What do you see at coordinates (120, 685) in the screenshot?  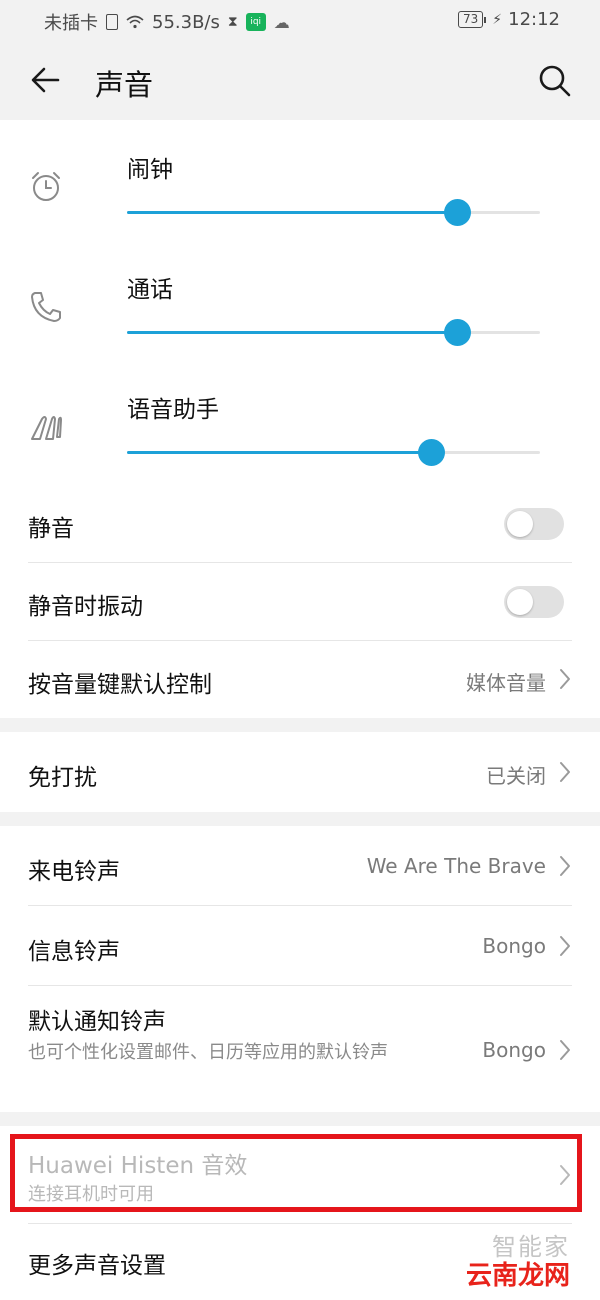 I see `volume-key-label: 按音量键默认控制` at bounding box center [120, 685].